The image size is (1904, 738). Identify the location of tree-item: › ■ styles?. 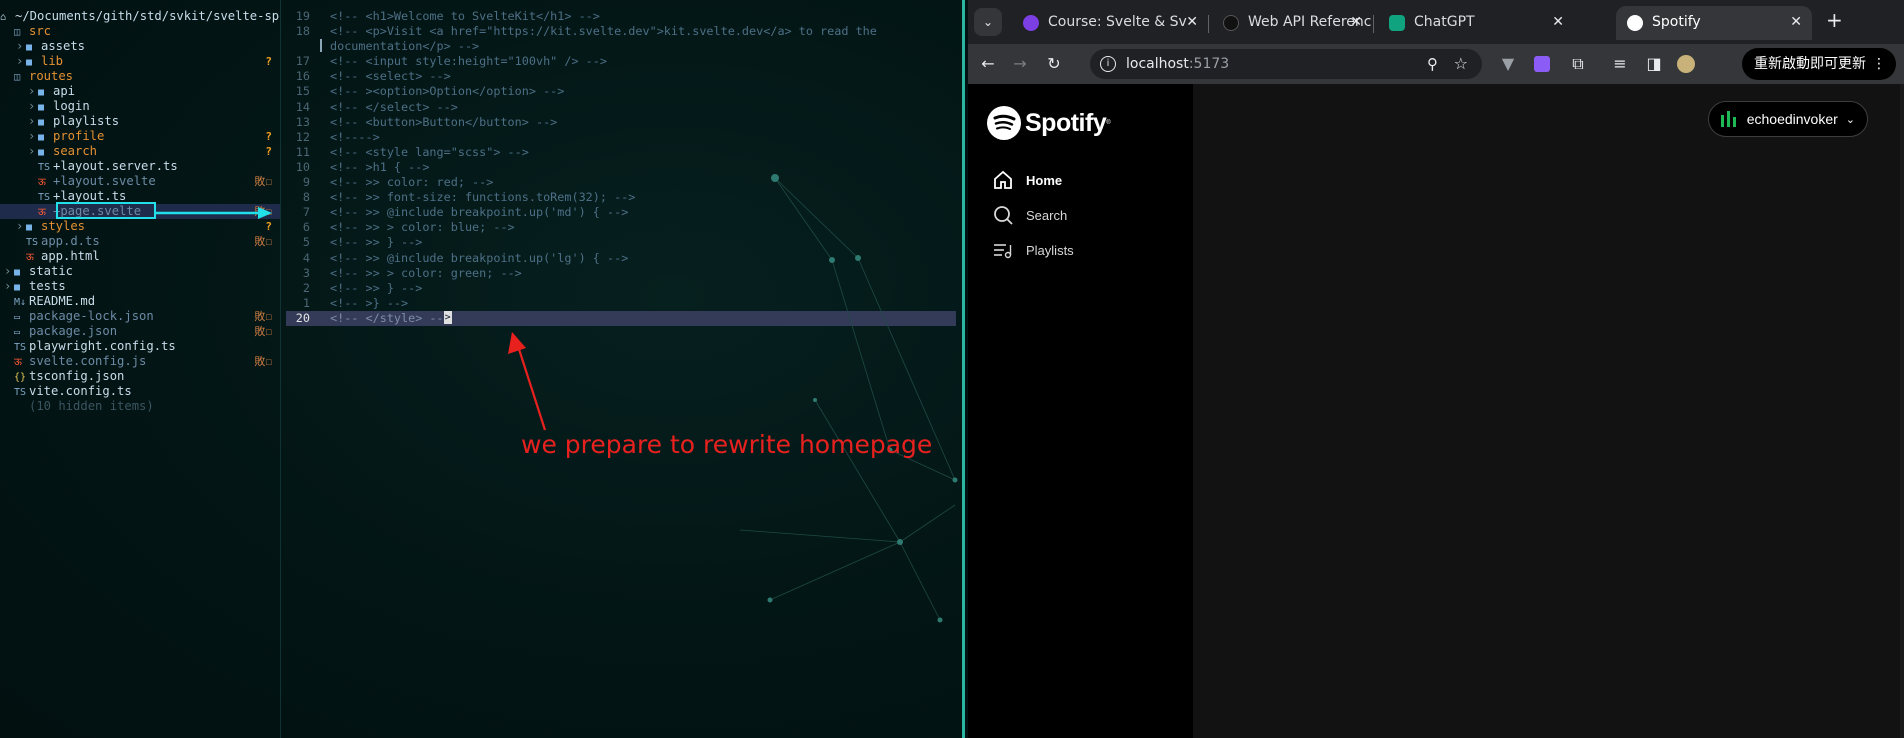
(140, 226).